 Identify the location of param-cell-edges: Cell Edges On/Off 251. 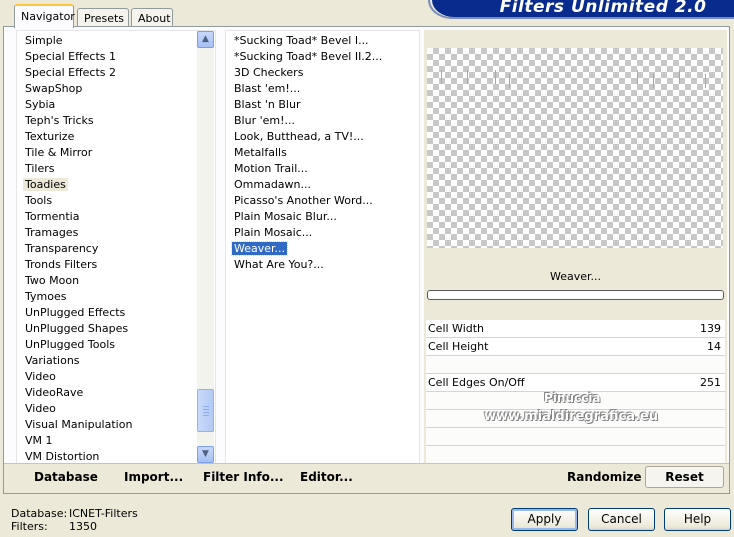
(575, 383).